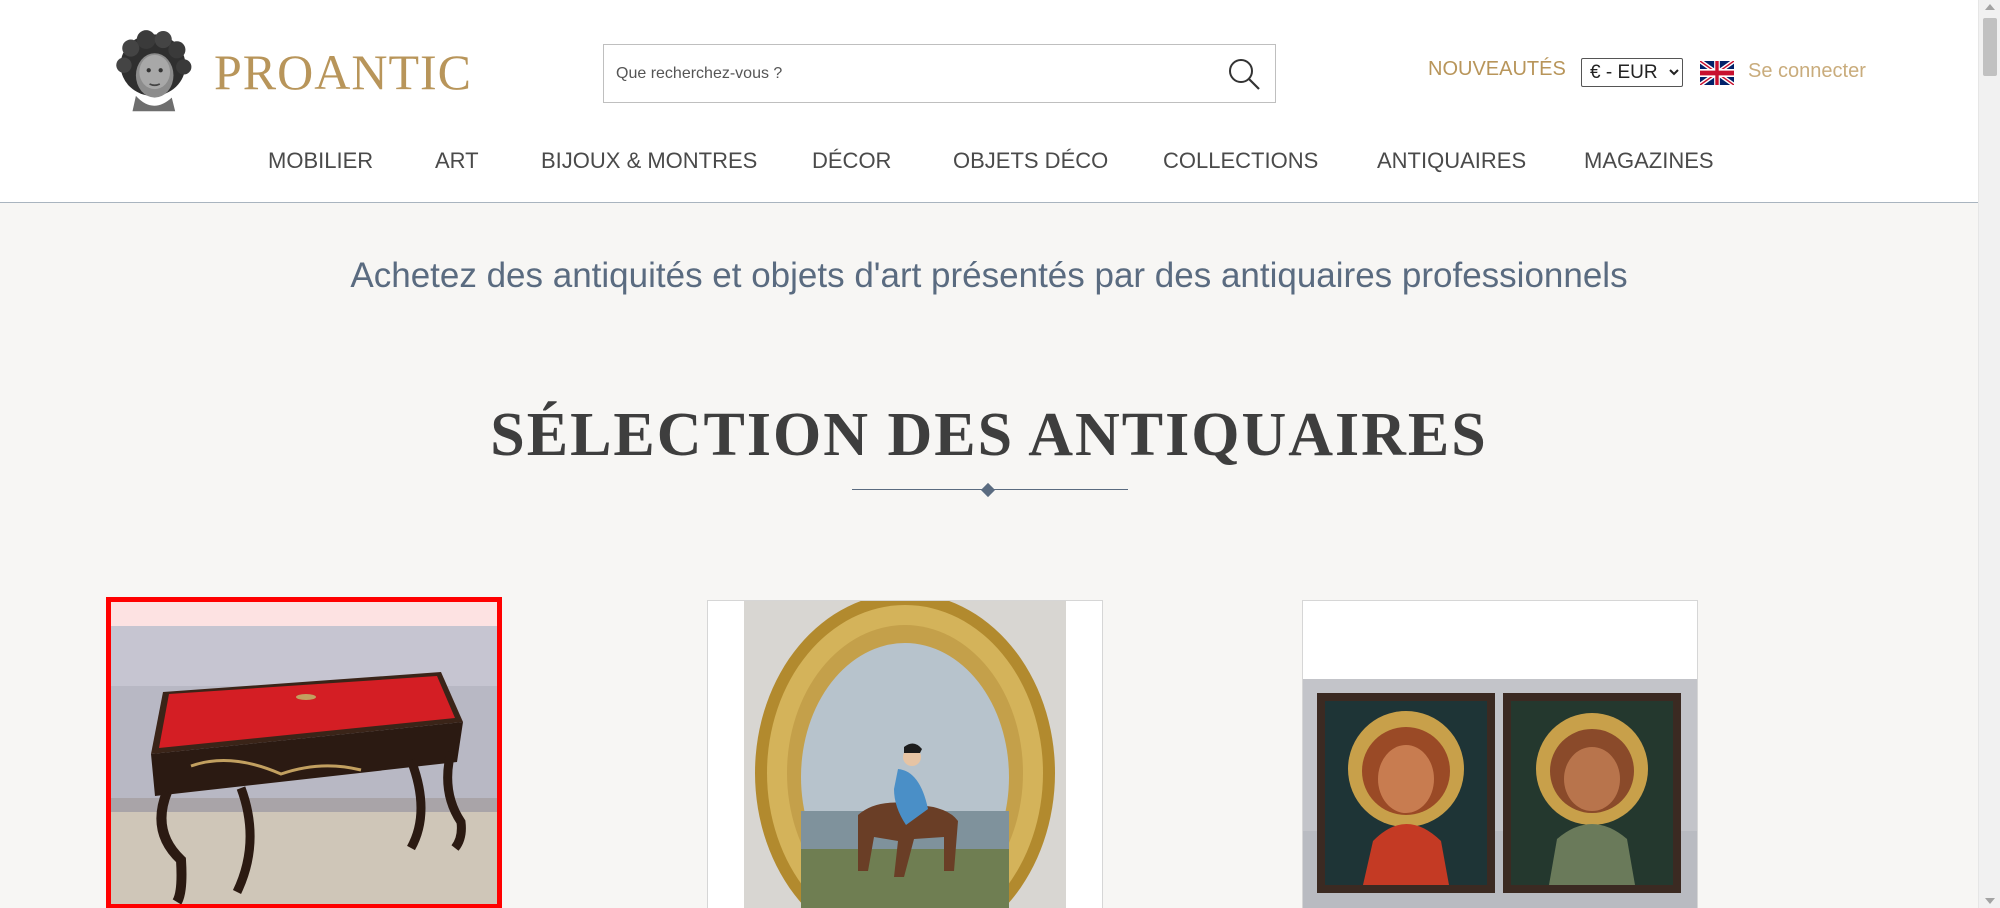  Describe the element at coordinates (1990, 47) in the screenshot. I see `scrollbar-thumb` at that location.